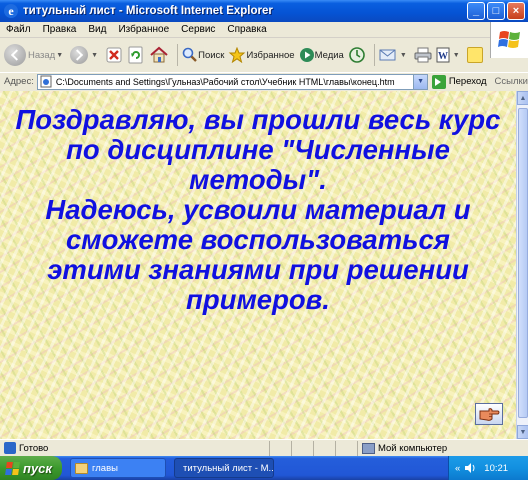 The height and width of the screenshot is (480, 528). I want to click on security-zone: Мой компьютер, so click(402, 448).